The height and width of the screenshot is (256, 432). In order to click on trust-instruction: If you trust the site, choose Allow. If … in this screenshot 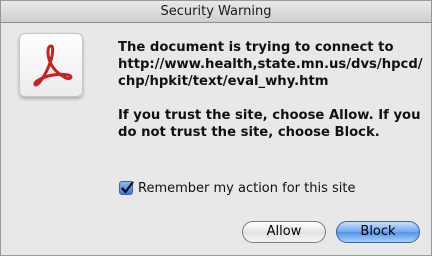, I will do `click(269, 124)`.